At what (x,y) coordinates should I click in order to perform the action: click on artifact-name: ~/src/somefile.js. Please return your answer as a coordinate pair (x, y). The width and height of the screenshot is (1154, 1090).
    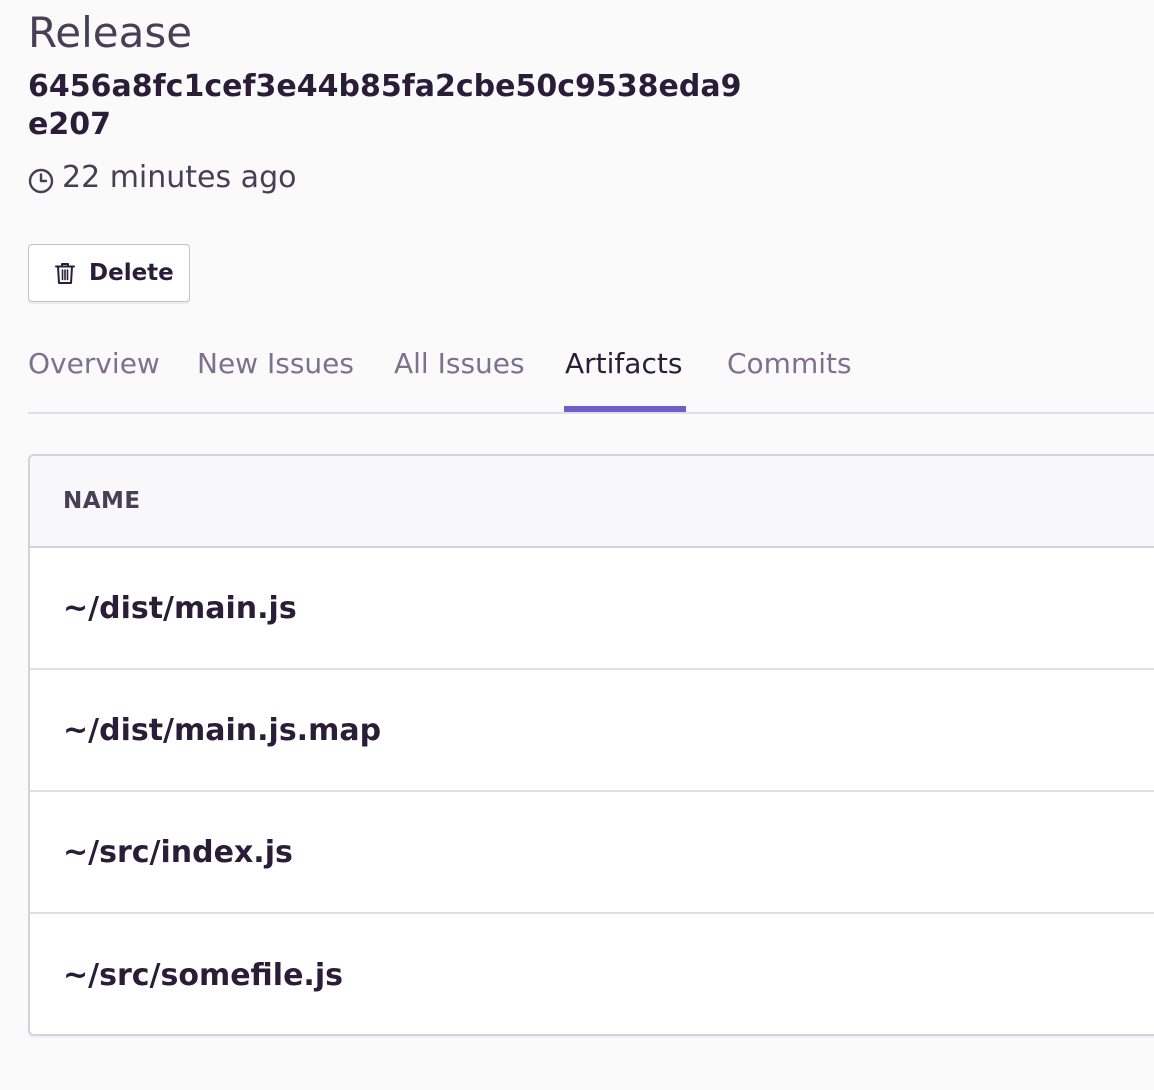
    Looking at the image, I should click on (203, 975).